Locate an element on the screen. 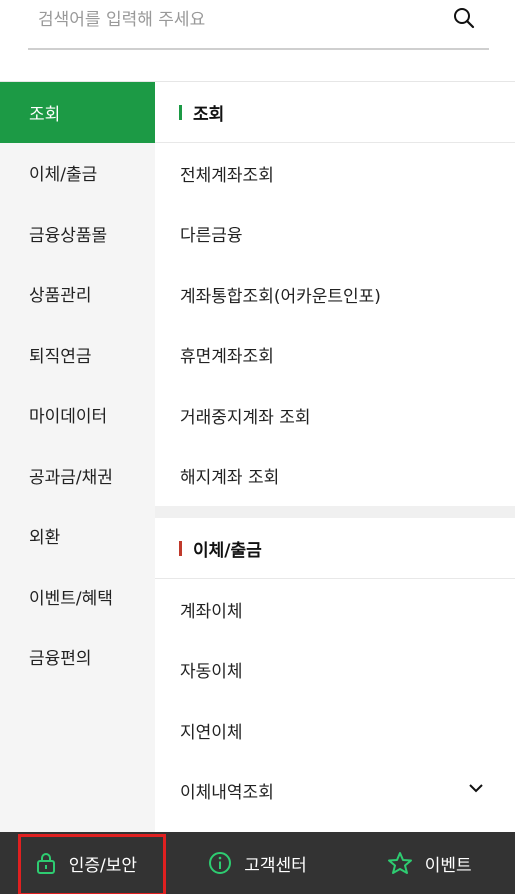 The width and height of the screenshot is (515, 894). nav-item-label: 이벤트/혜택 is located at coordinates (71, 598).